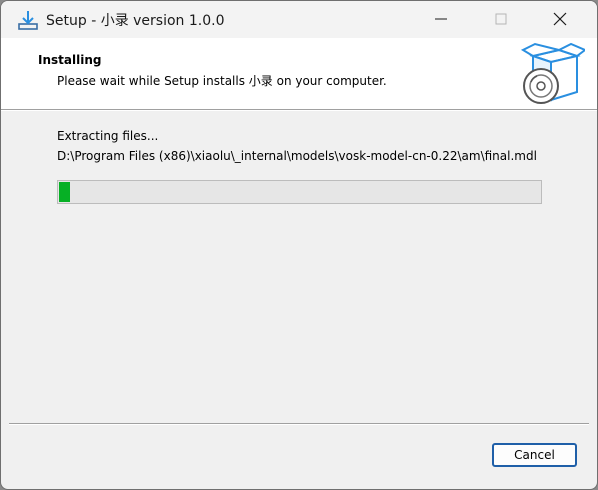  I want to click on page-title: Installing, so click(70, 60).